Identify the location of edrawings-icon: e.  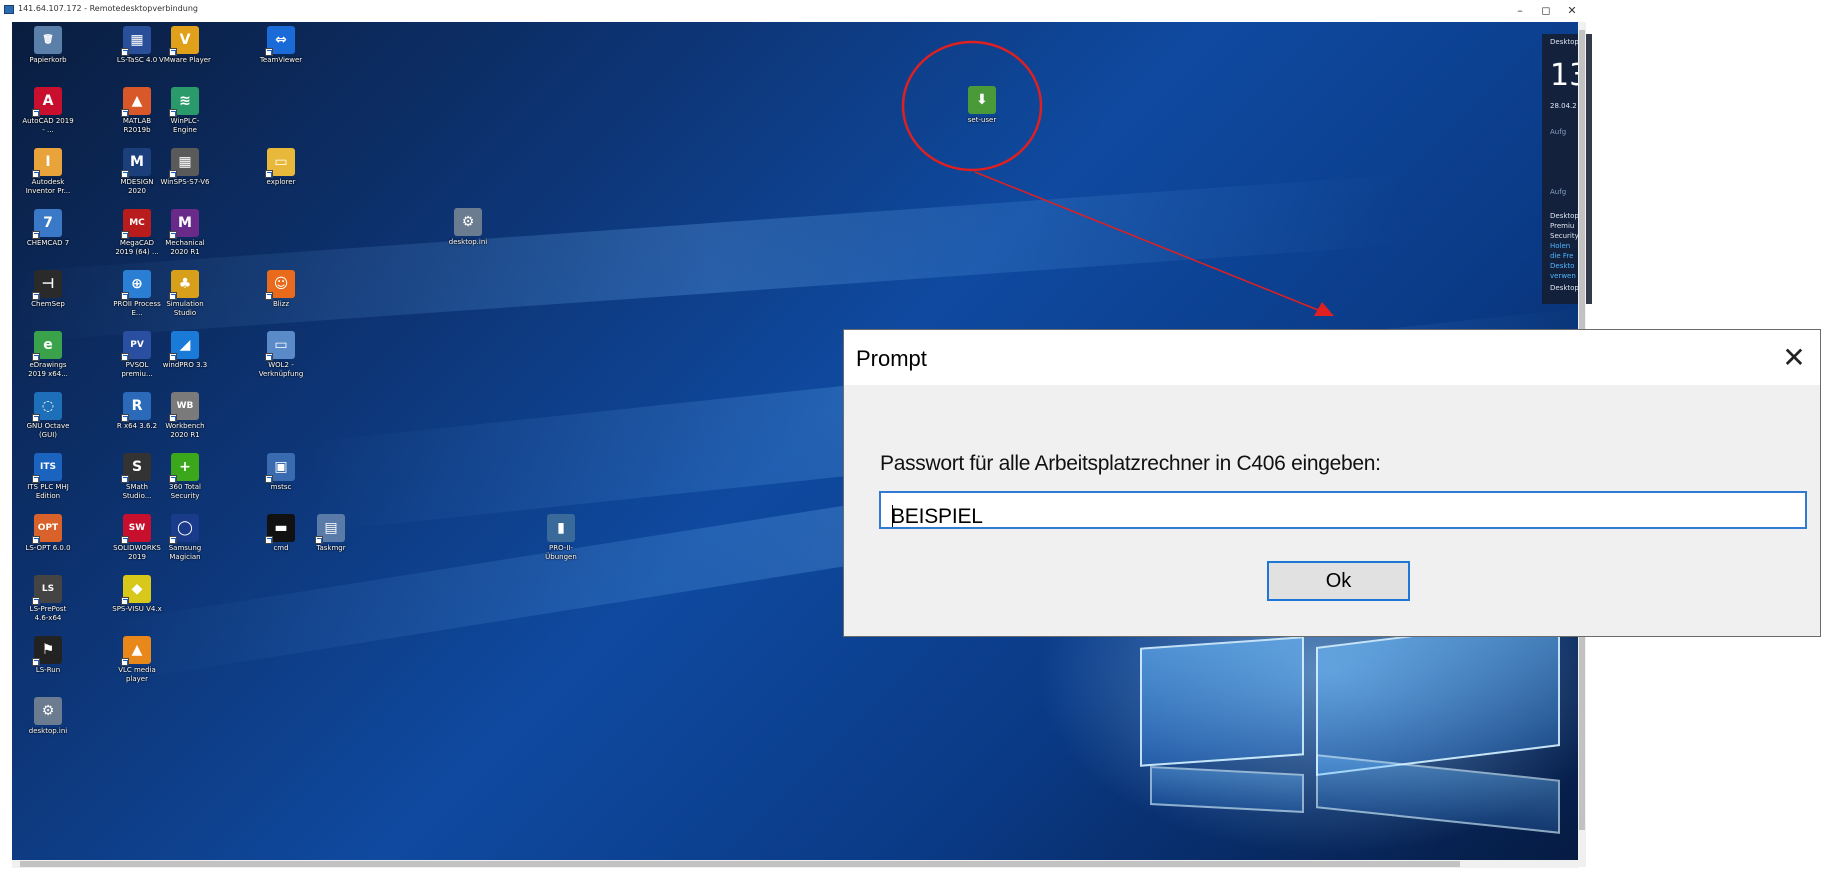
(47, 346).